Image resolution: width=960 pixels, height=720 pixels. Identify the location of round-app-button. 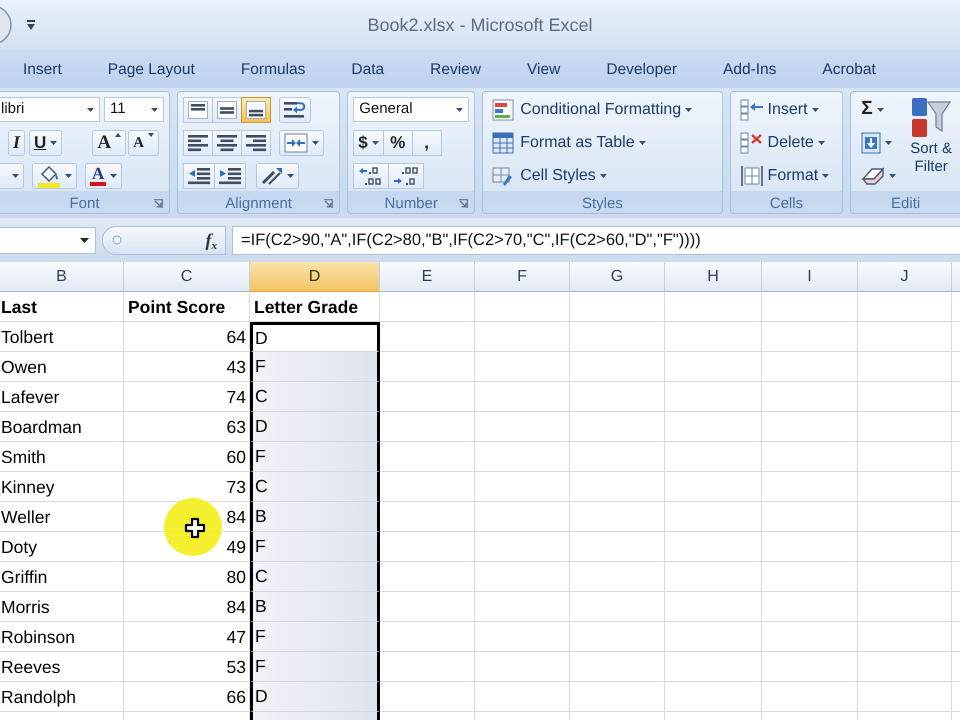
(6, 25).